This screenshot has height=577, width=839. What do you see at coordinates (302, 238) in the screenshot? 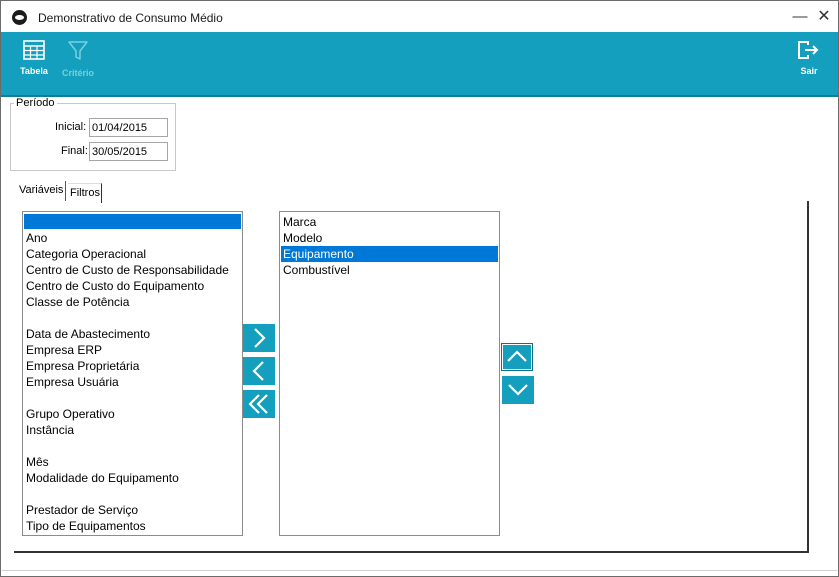
I see `list-item: Modelo` at bounding box center [302, 238].